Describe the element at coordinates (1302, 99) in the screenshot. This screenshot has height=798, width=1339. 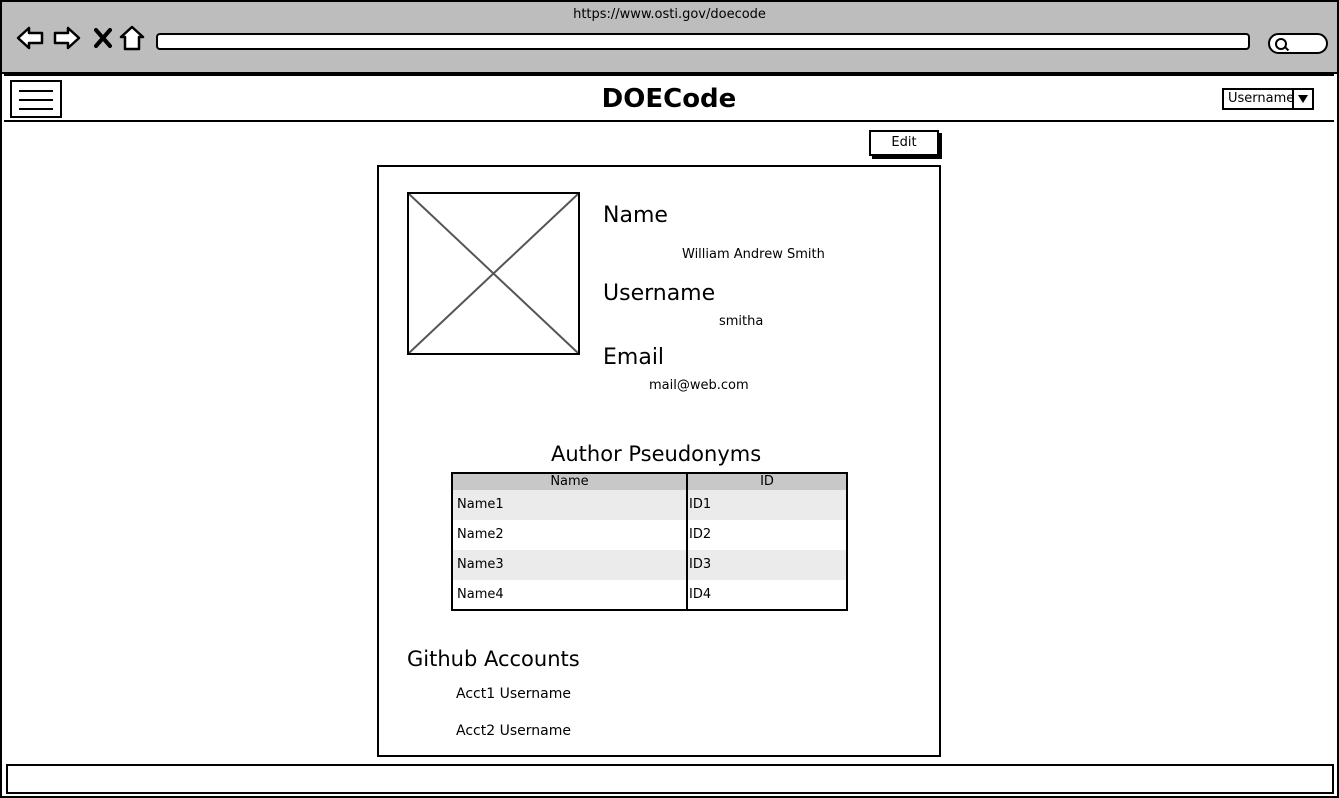
I see `chevron-down-icon` at that location.